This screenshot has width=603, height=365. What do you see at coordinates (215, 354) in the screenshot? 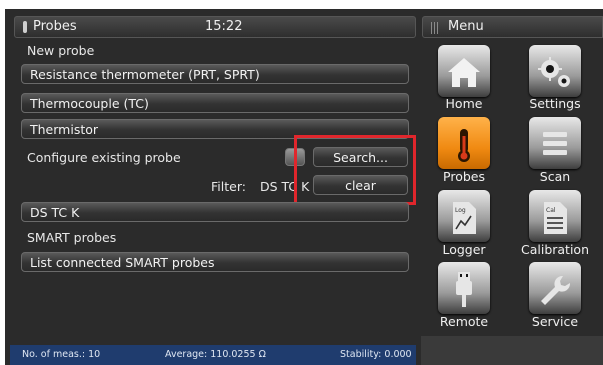
I see `average-value: Average: 110.0255 Ω` at bounding box center [215, 354].